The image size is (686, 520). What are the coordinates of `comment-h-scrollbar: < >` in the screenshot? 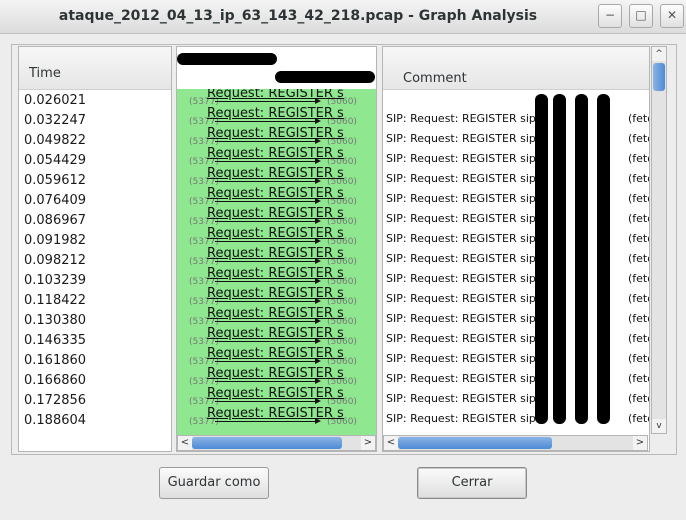 It's located at (515, 443).